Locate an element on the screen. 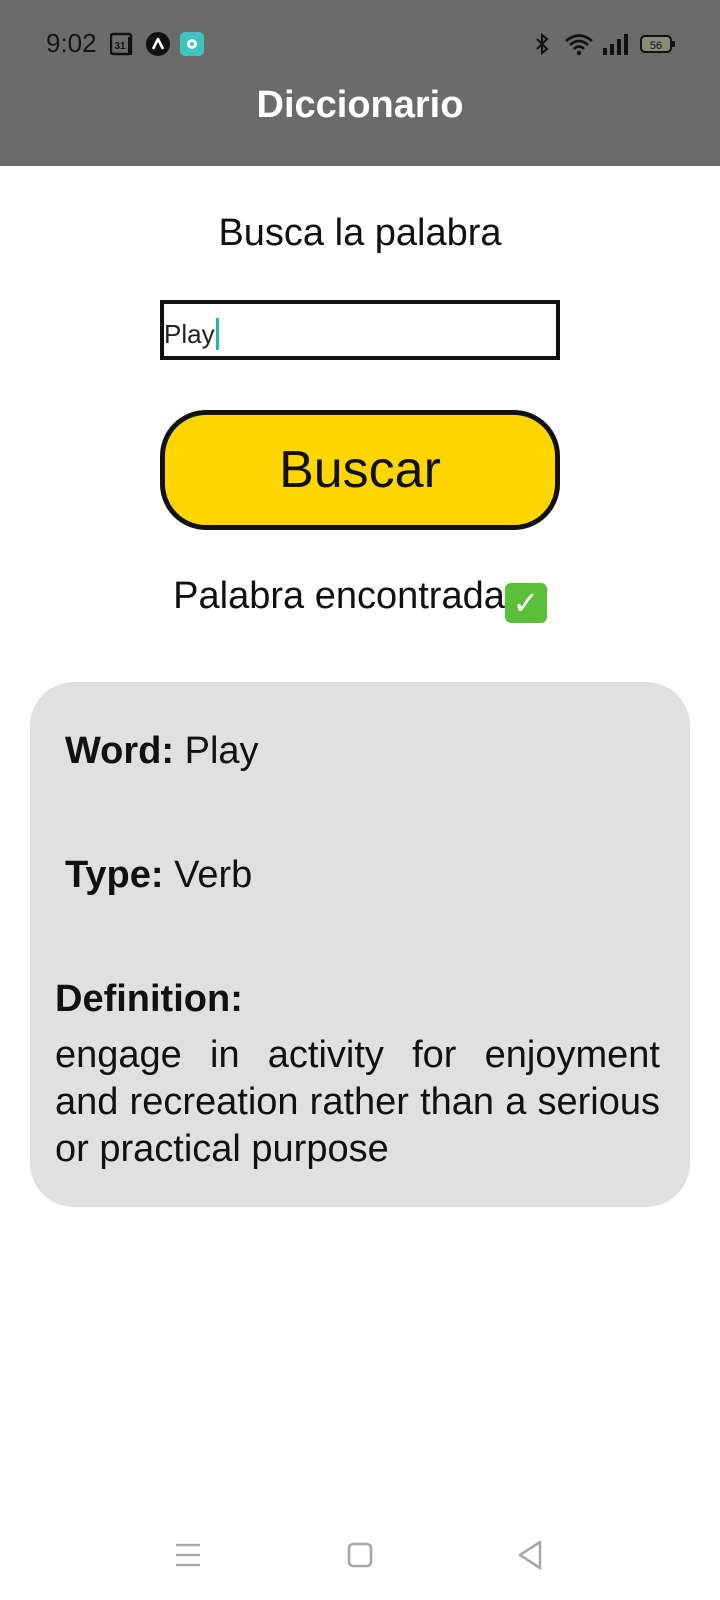 This screenshot has height=1600, width=720. word-label: Word: is located at coordinates (120, 751).